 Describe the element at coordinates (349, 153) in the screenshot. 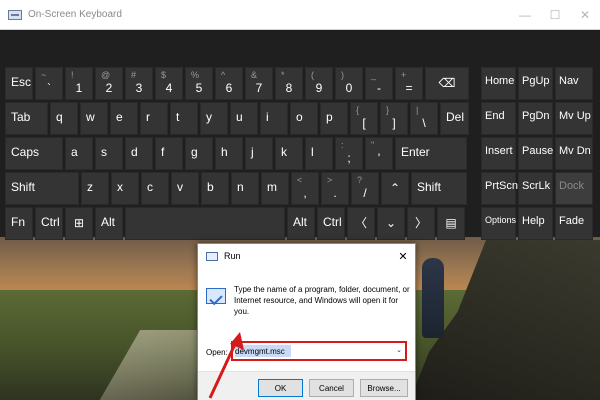

I see `key-semicolon: :;` at that location.